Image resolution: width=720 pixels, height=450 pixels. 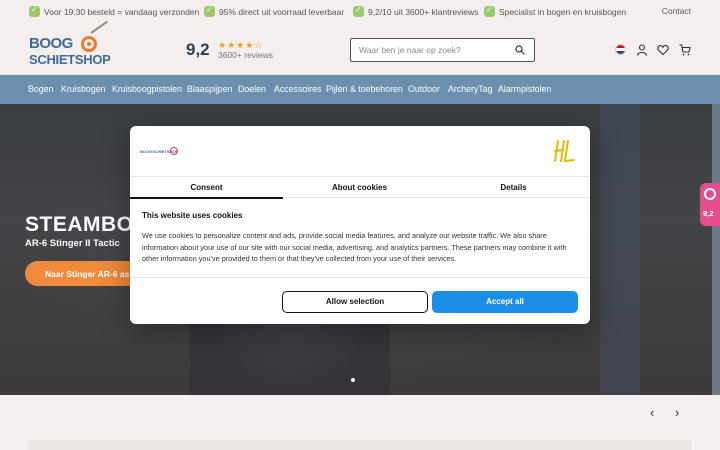 I want to click on nav-item-accessoires: Accessoires, so click(x=297, y=89).